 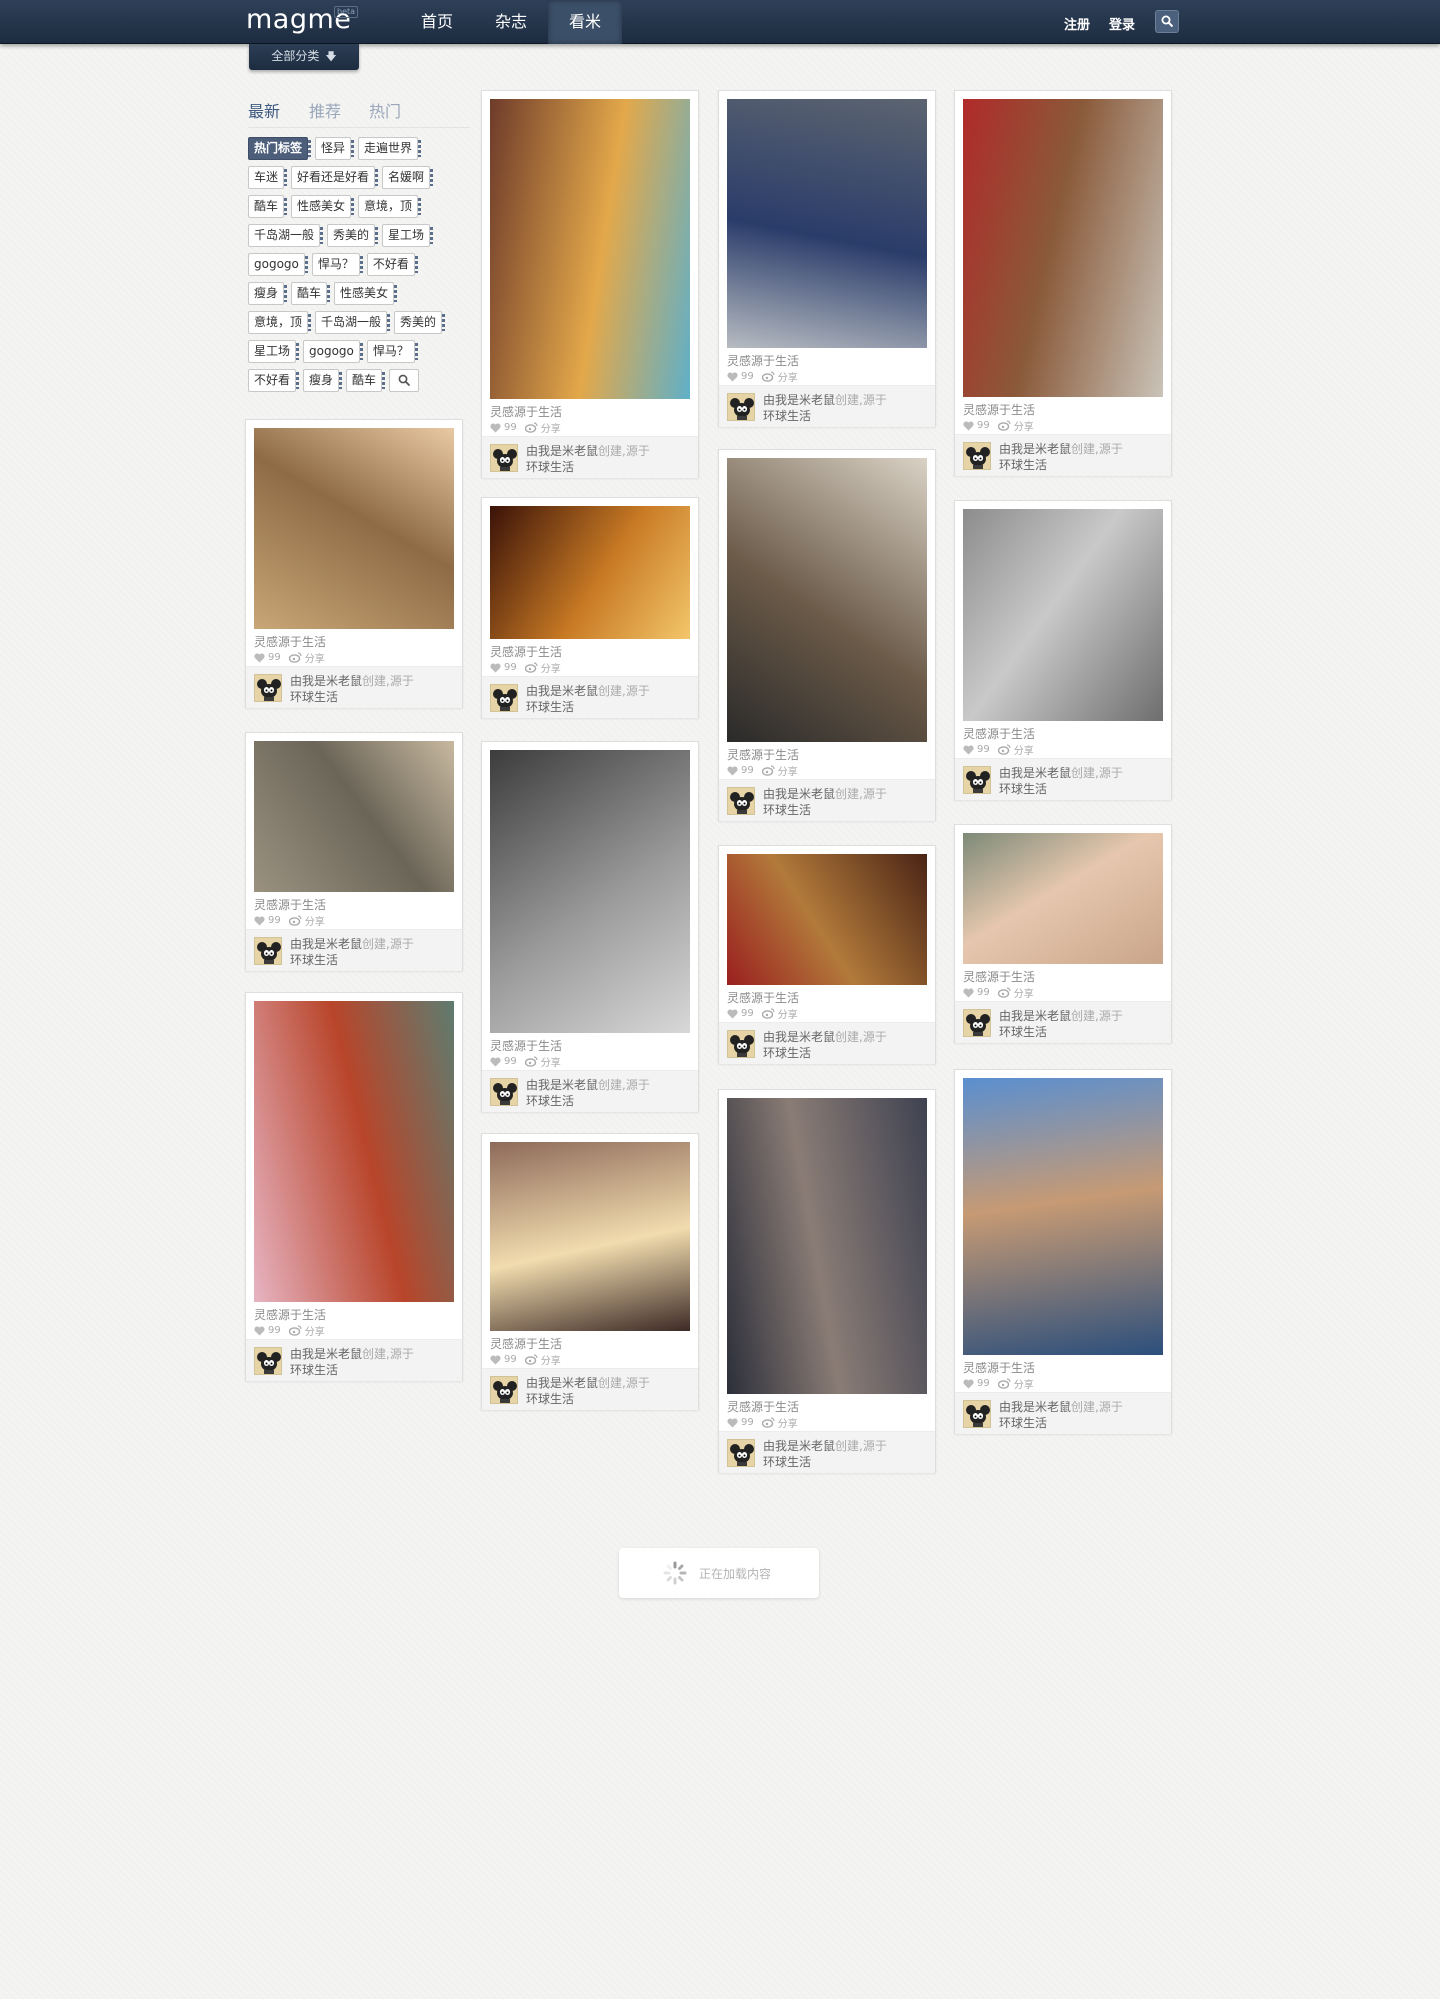 What do you see at coordinates (264, 110) in the screenshot?
I see `tab-latest: 最新` at bounding box center [264, 110].